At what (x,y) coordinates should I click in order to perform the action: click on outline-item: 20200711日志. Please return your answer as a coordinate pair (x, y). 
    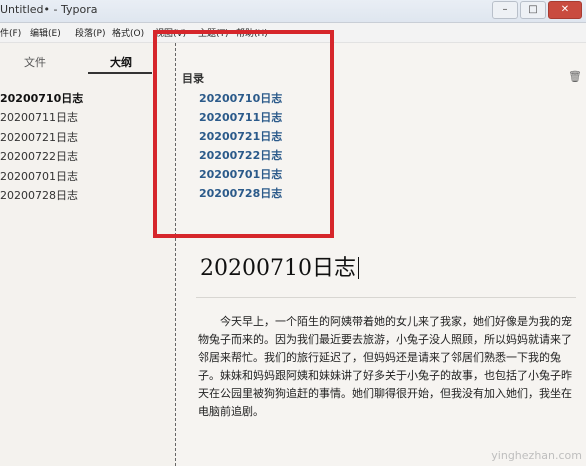
    Looking at the image, I should click on (39, 117).